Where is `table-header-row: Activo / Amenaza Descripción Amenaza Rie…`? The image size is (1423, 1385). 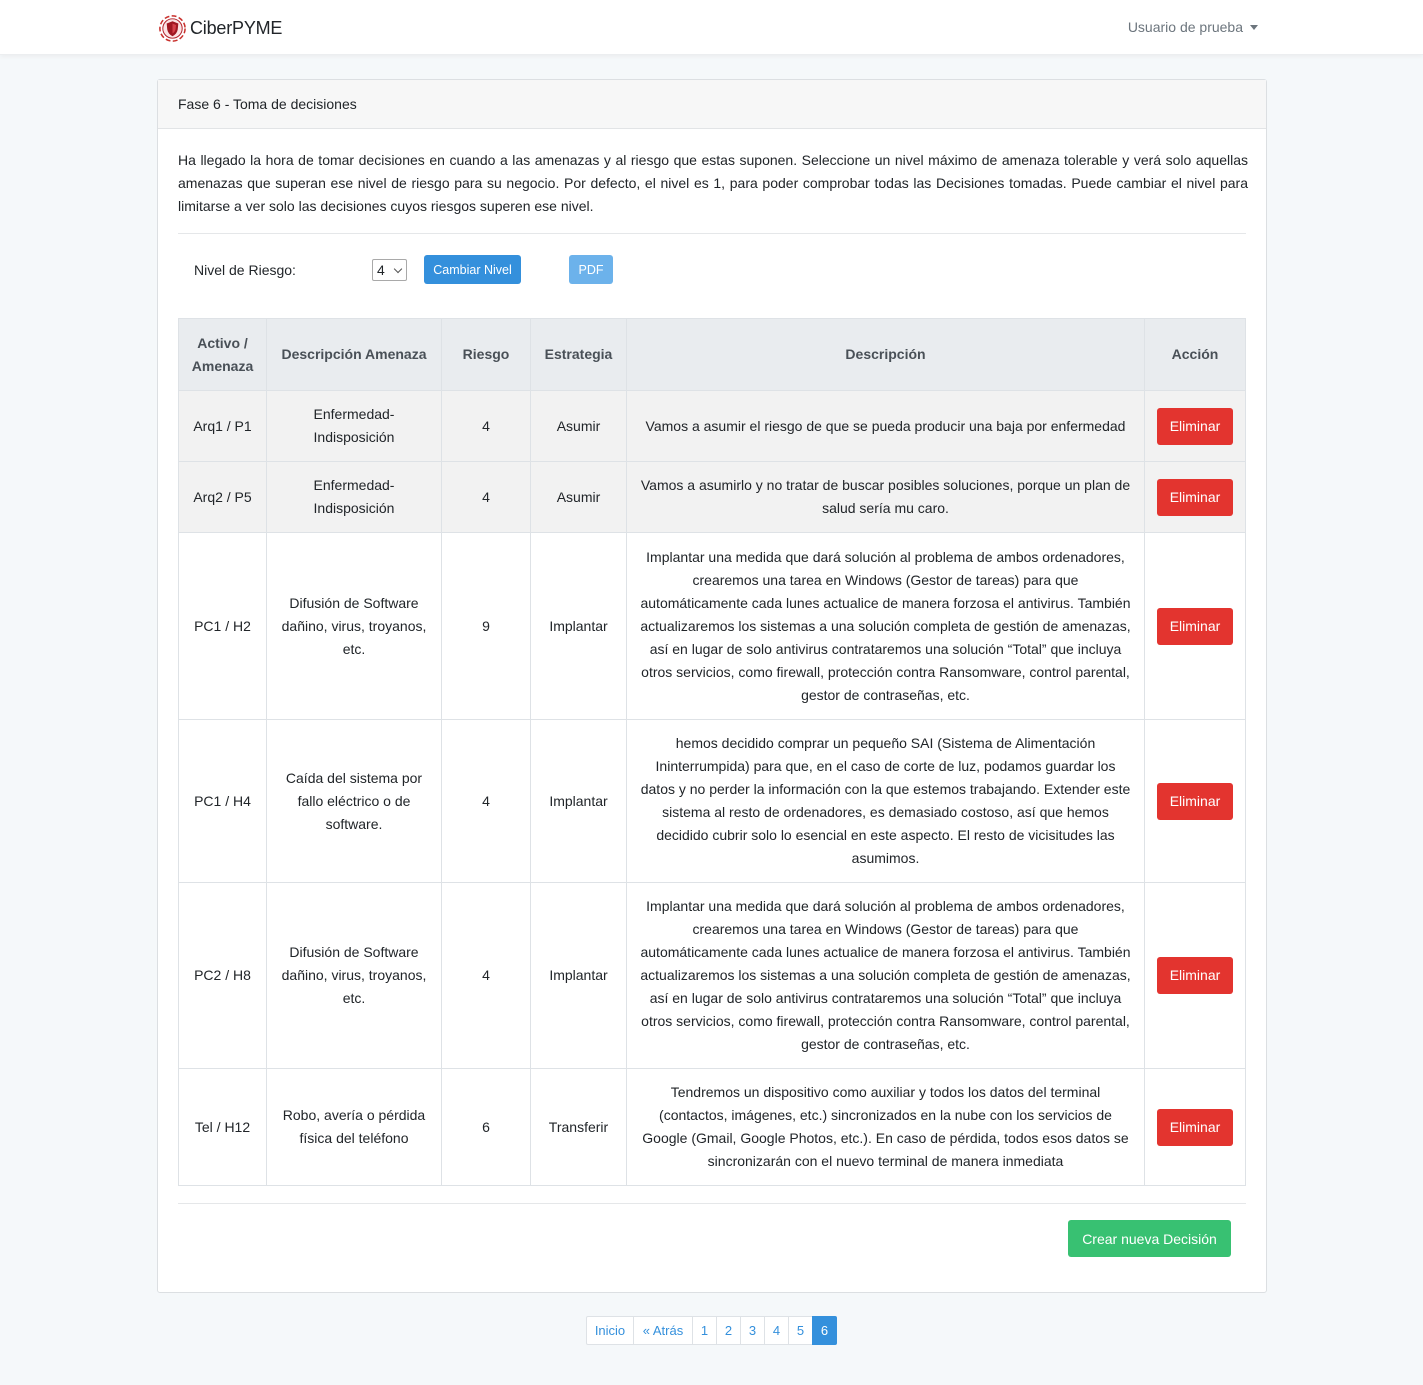 table-header-row: Activo / Amenaza Descripción Amenaza Rie… is located at coordinates (712, 354).